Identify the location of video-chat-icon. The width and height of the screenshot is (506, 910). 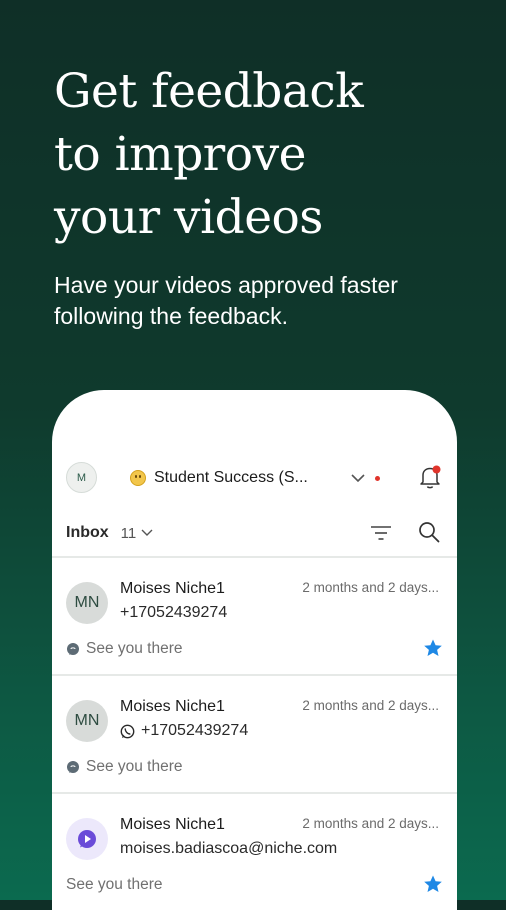
(87, 839).